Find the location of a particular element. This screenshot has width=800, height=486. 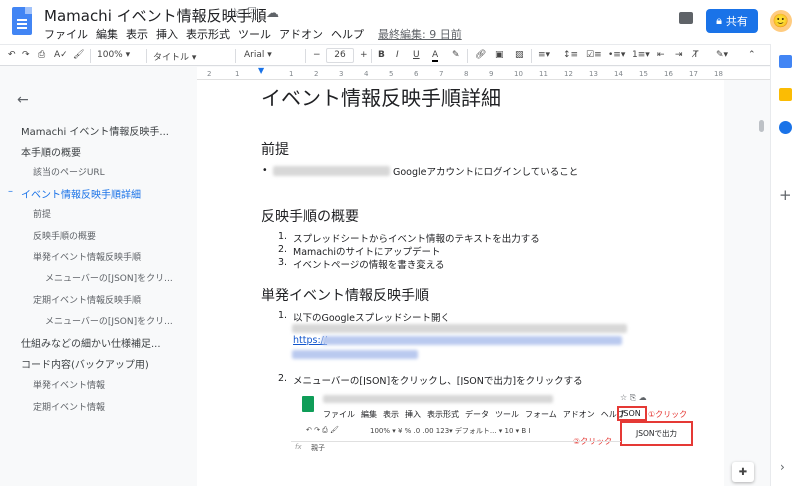

italic-button: I is located at coordinates (397, 55).